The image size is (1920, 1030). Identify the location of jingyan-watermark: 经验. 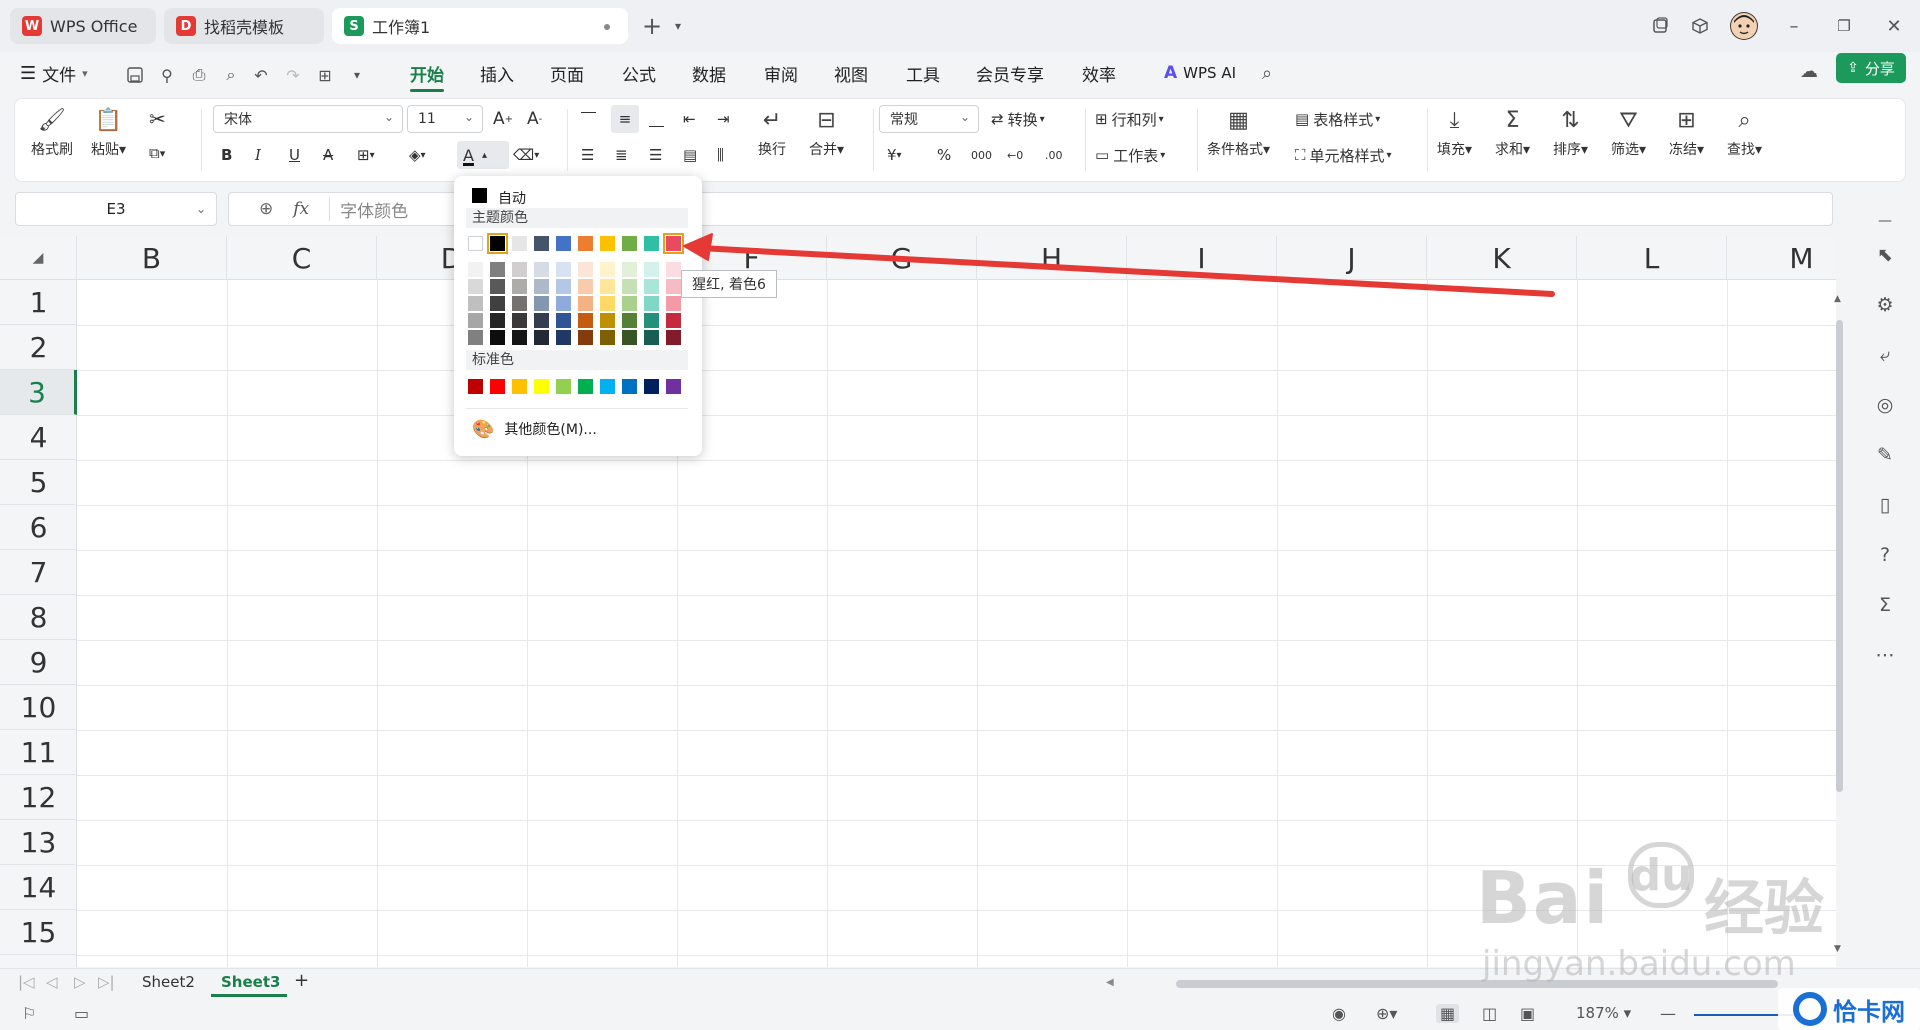
(1764, 909).